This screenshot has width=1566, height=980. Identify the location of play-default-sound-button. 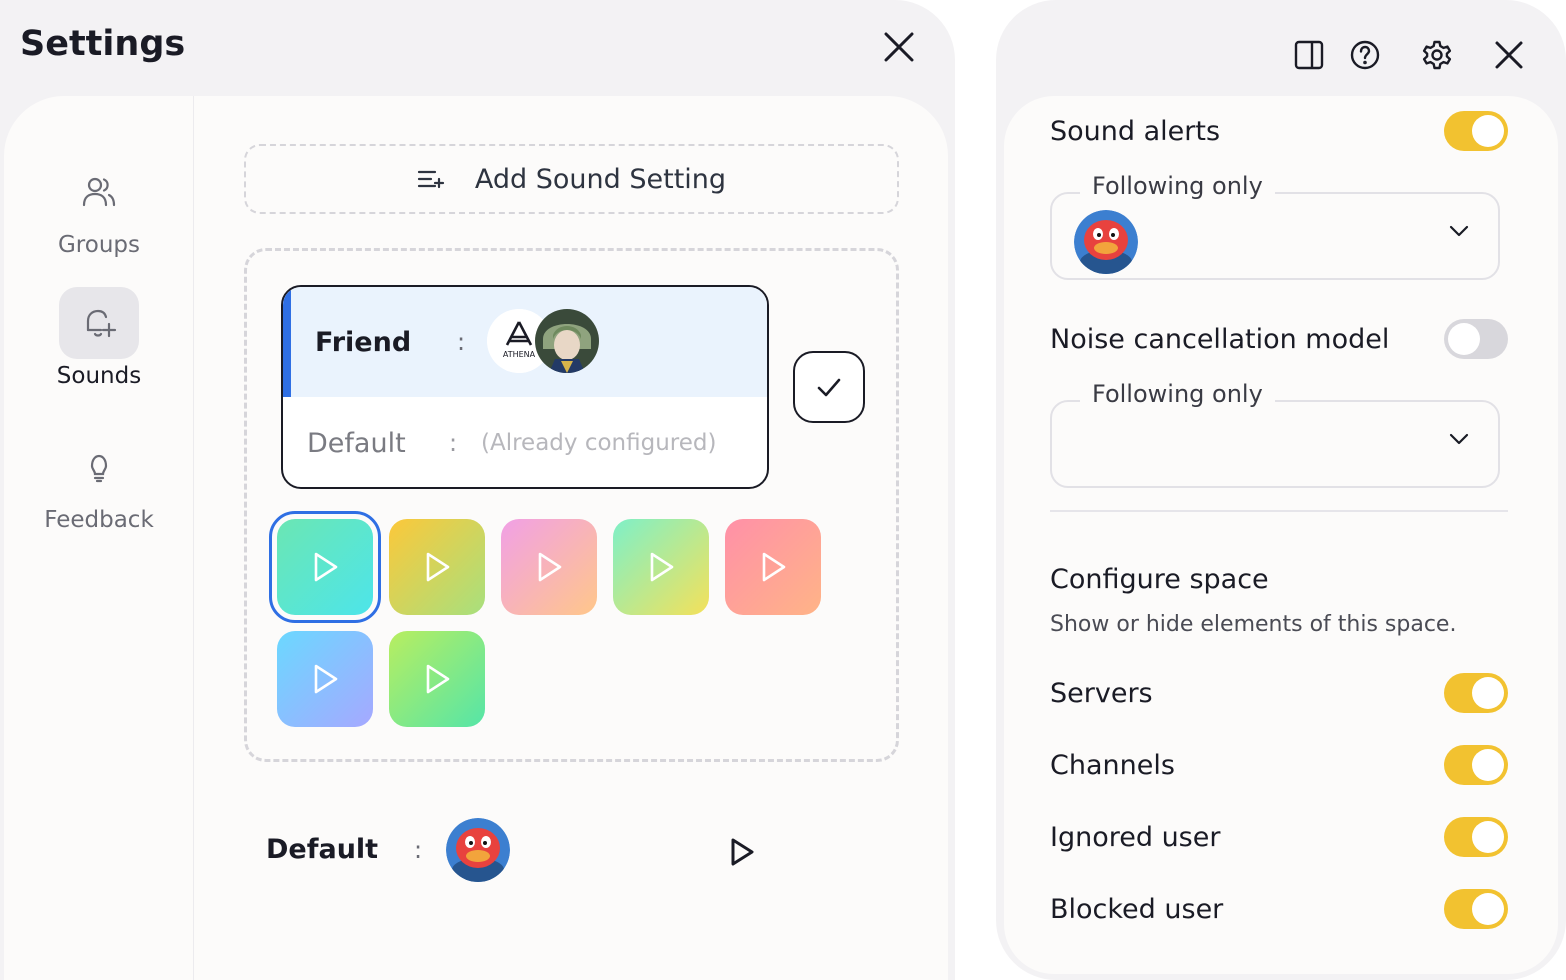
(742, 852).